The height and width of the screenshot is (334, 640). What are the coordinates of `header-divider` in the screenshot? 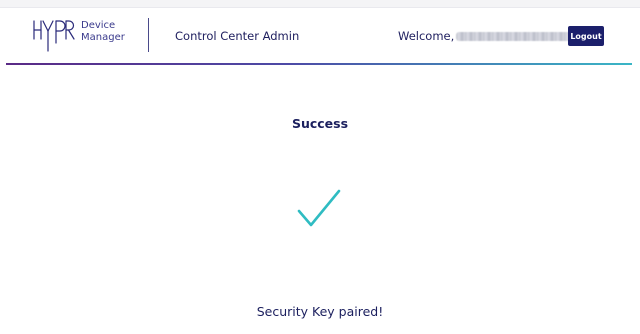 It's located at (148, 35).